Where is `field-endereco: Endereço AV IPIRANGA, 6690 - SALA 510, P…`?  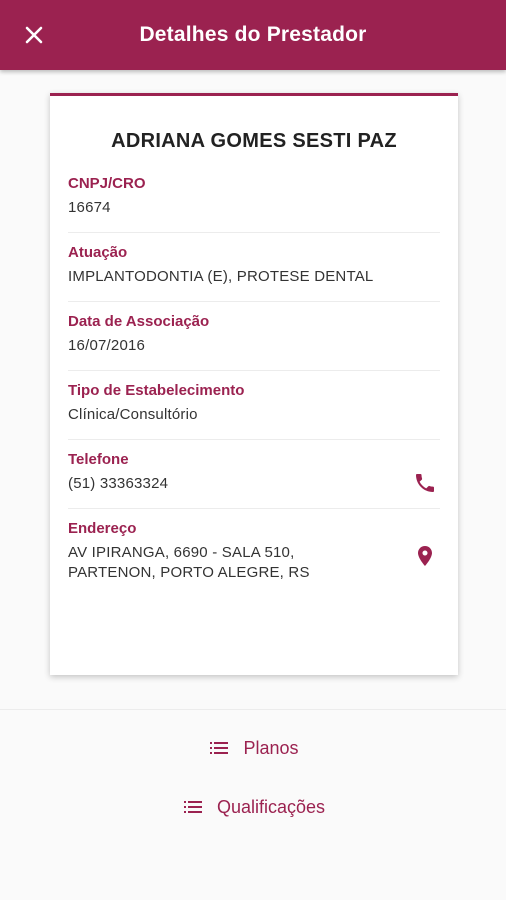 field-endereco: Endereço AV IPIRANGA, 6690 - SALA 510, P… is located at coordinates (254, 551).